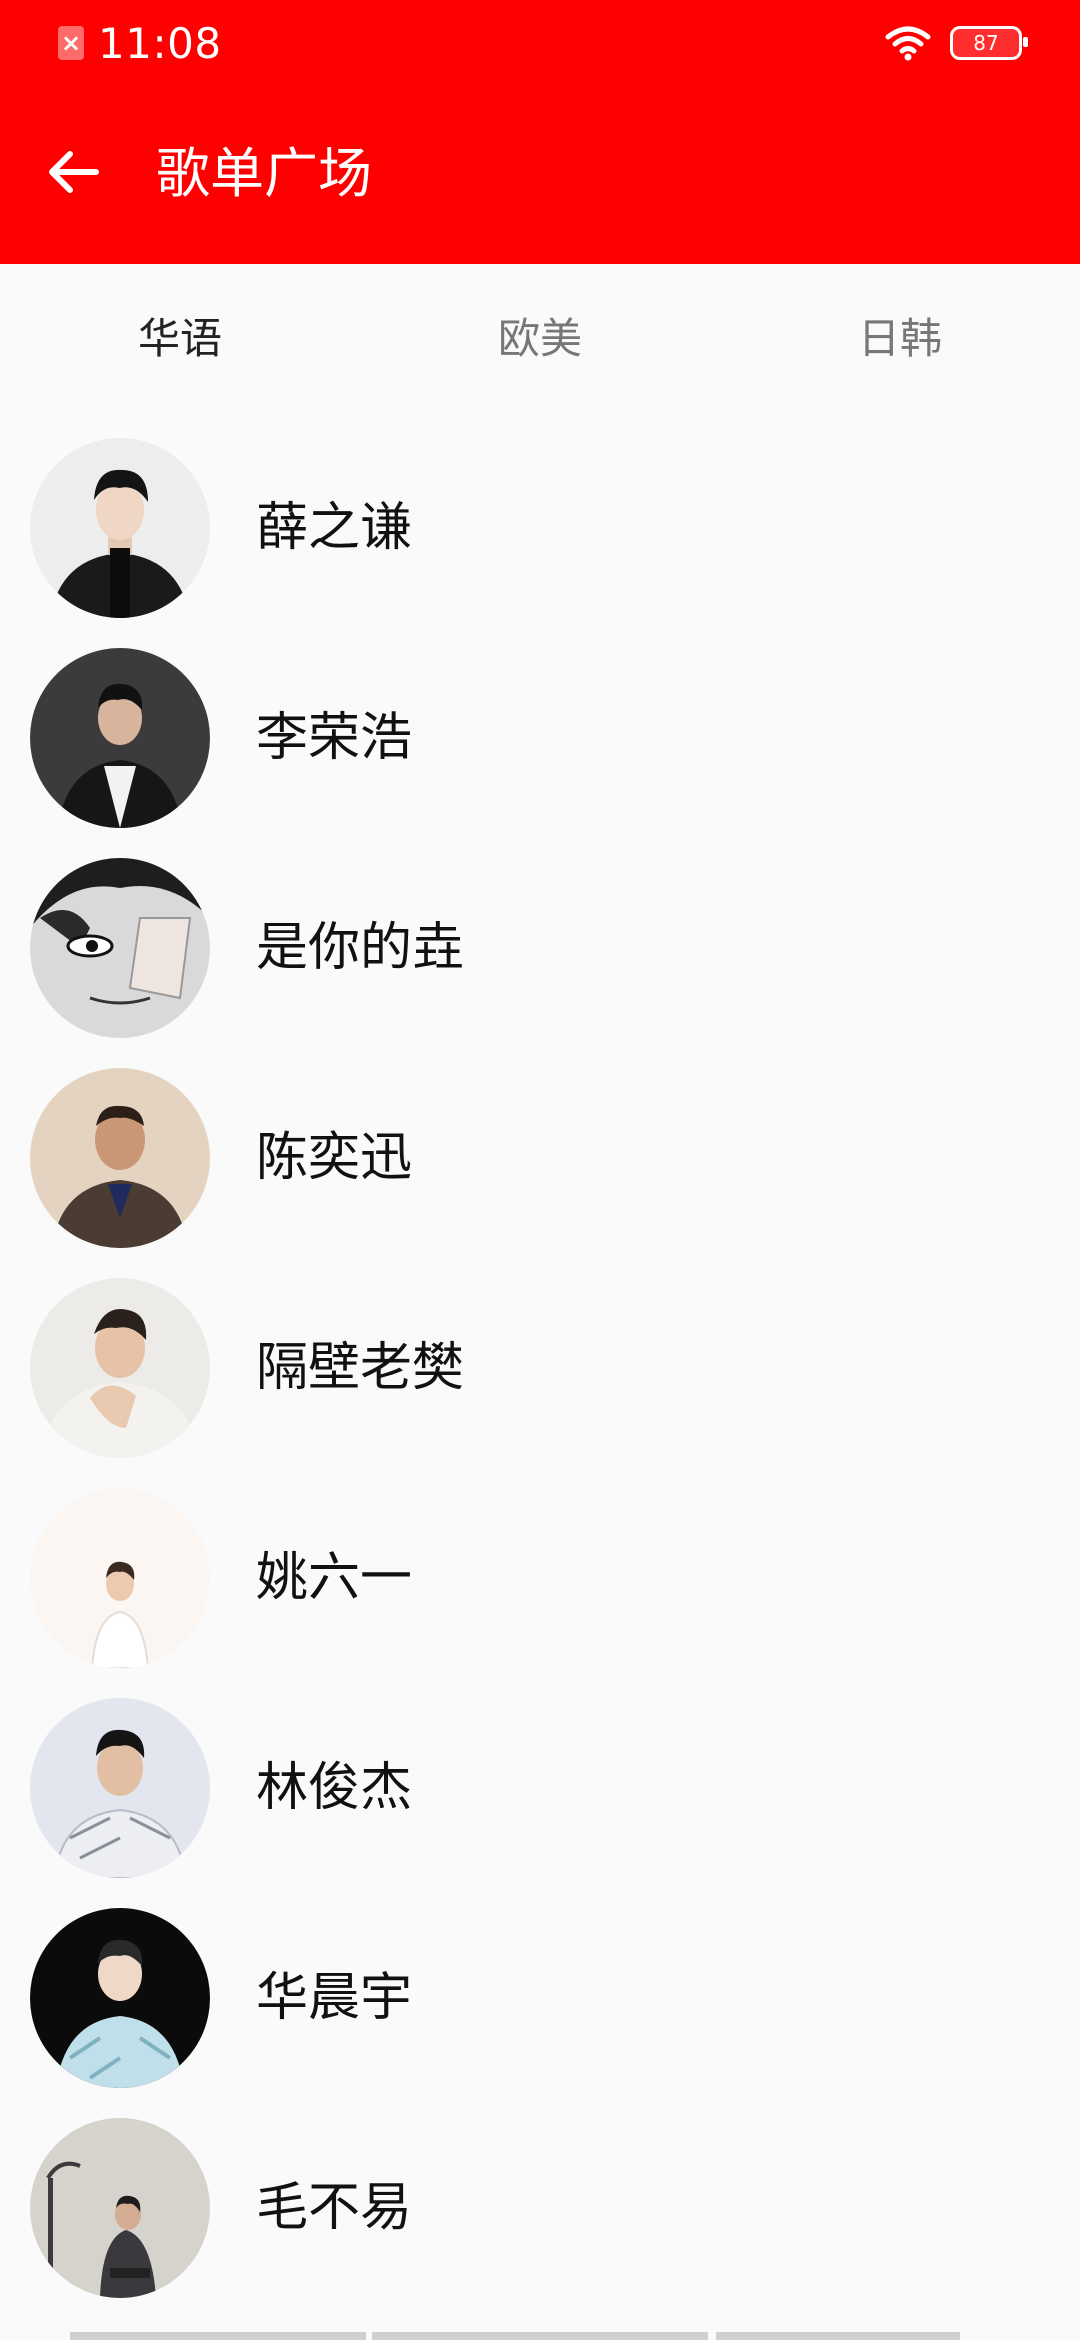 Image resolution: width=1080 pixels, height=2340 pixels. I want to click on tab-western: 欧美, so click(540, 339).